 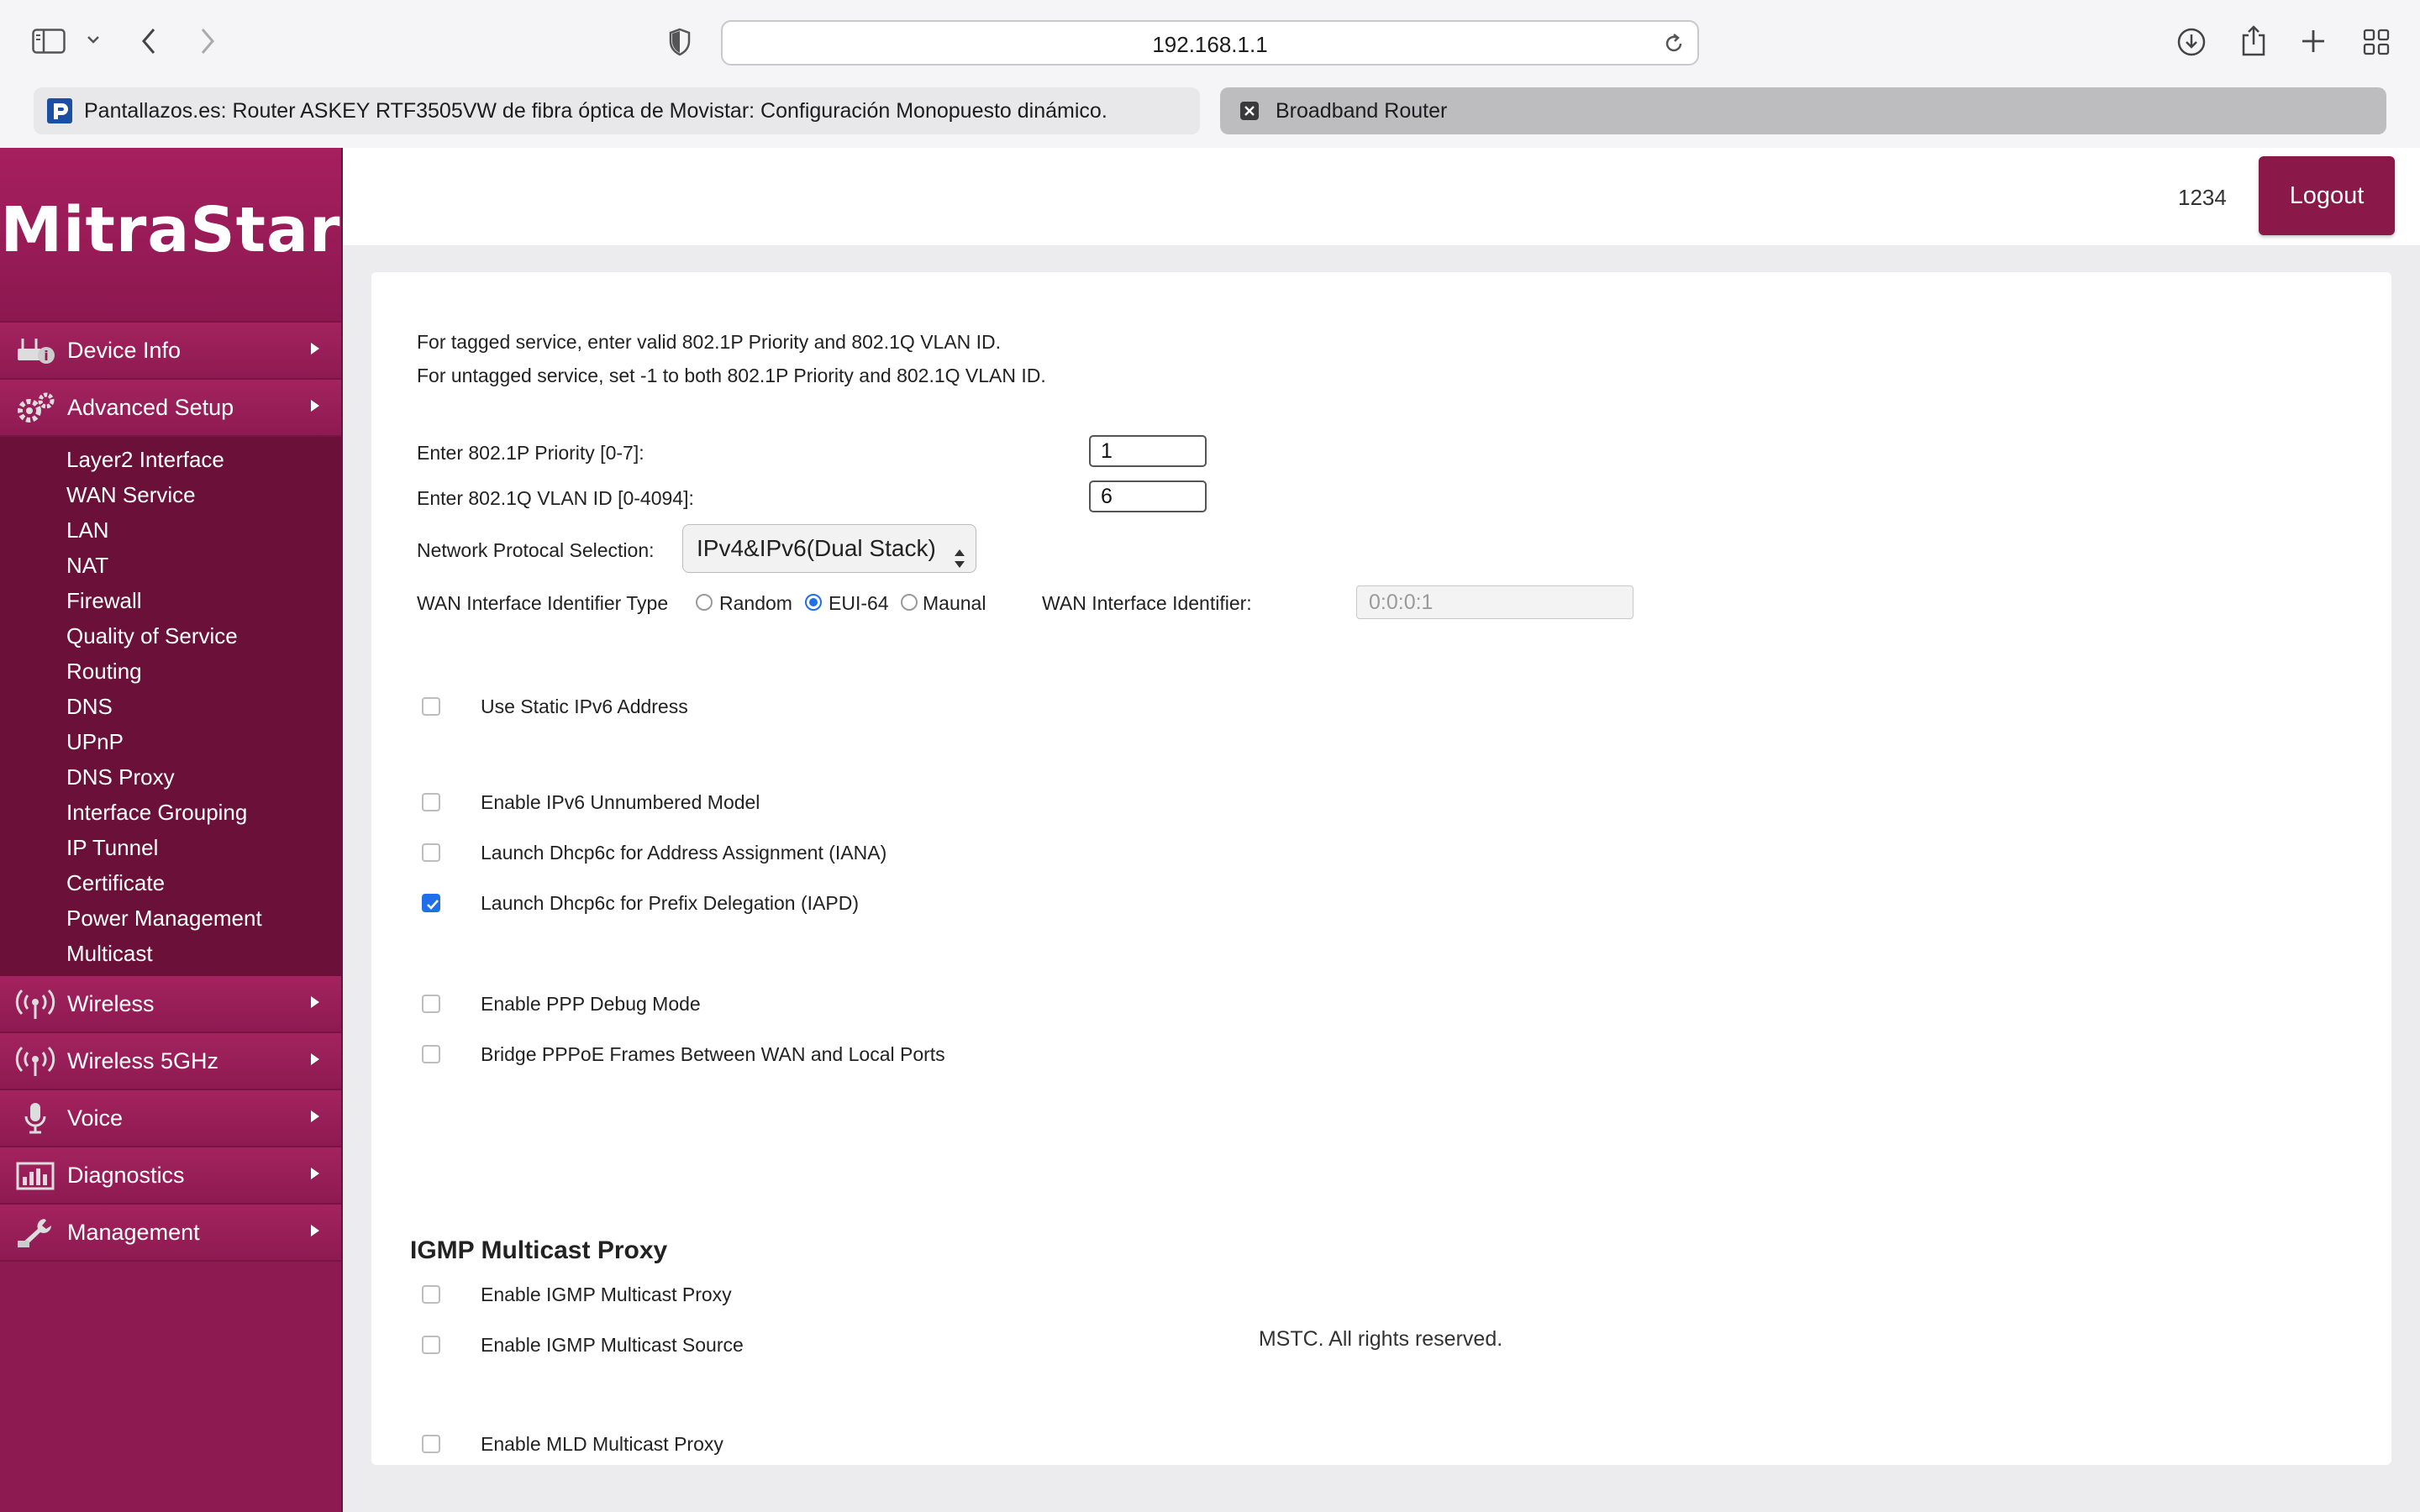 What do you see at coordinates (148, 41) in the screenshot?
I see `back-icon` at bounding box center [148, 41].